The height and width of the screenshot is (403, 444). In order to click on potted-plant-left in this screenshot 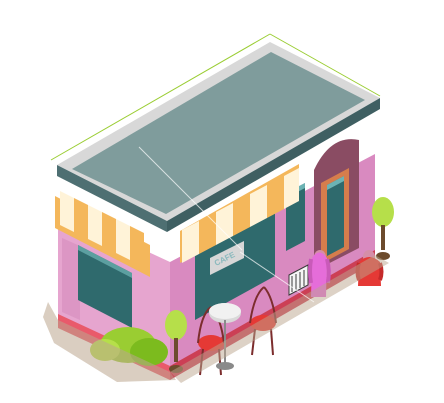, I will do `click(176, 325)`.